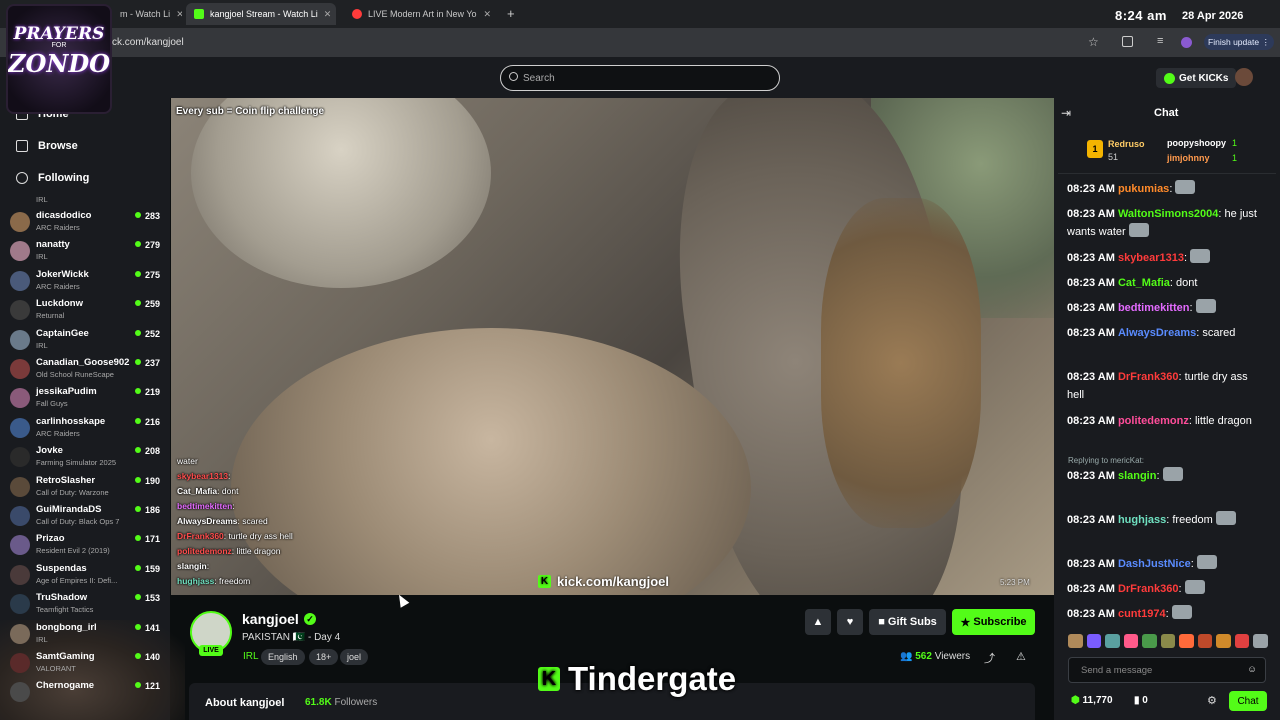  Describe the element at coordinates (1091, 476) in the screenshot. I see `chat-time: 08:23 AM` at that location.